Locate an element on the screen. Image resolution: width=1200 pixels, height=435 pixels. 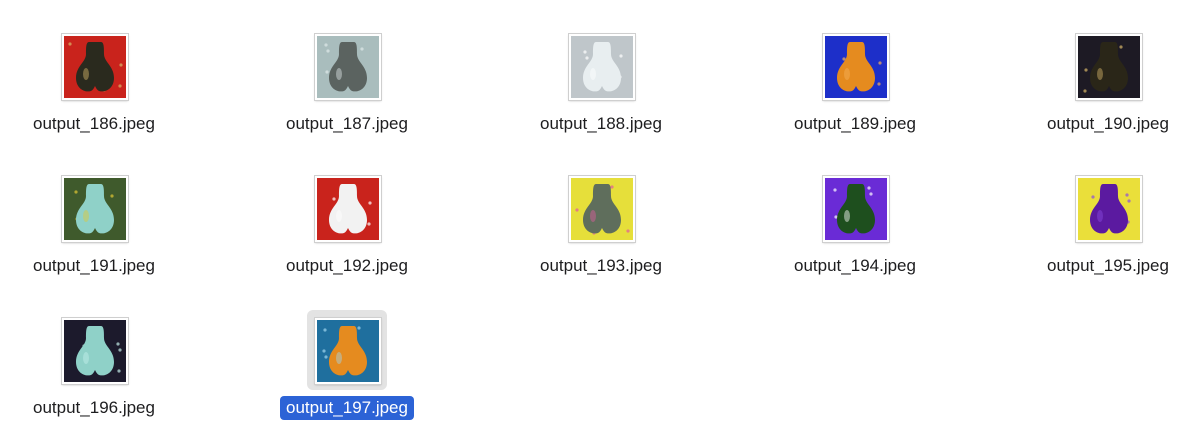
file-name-text: output_195.jpeg is located at coordinates (1108, 265).